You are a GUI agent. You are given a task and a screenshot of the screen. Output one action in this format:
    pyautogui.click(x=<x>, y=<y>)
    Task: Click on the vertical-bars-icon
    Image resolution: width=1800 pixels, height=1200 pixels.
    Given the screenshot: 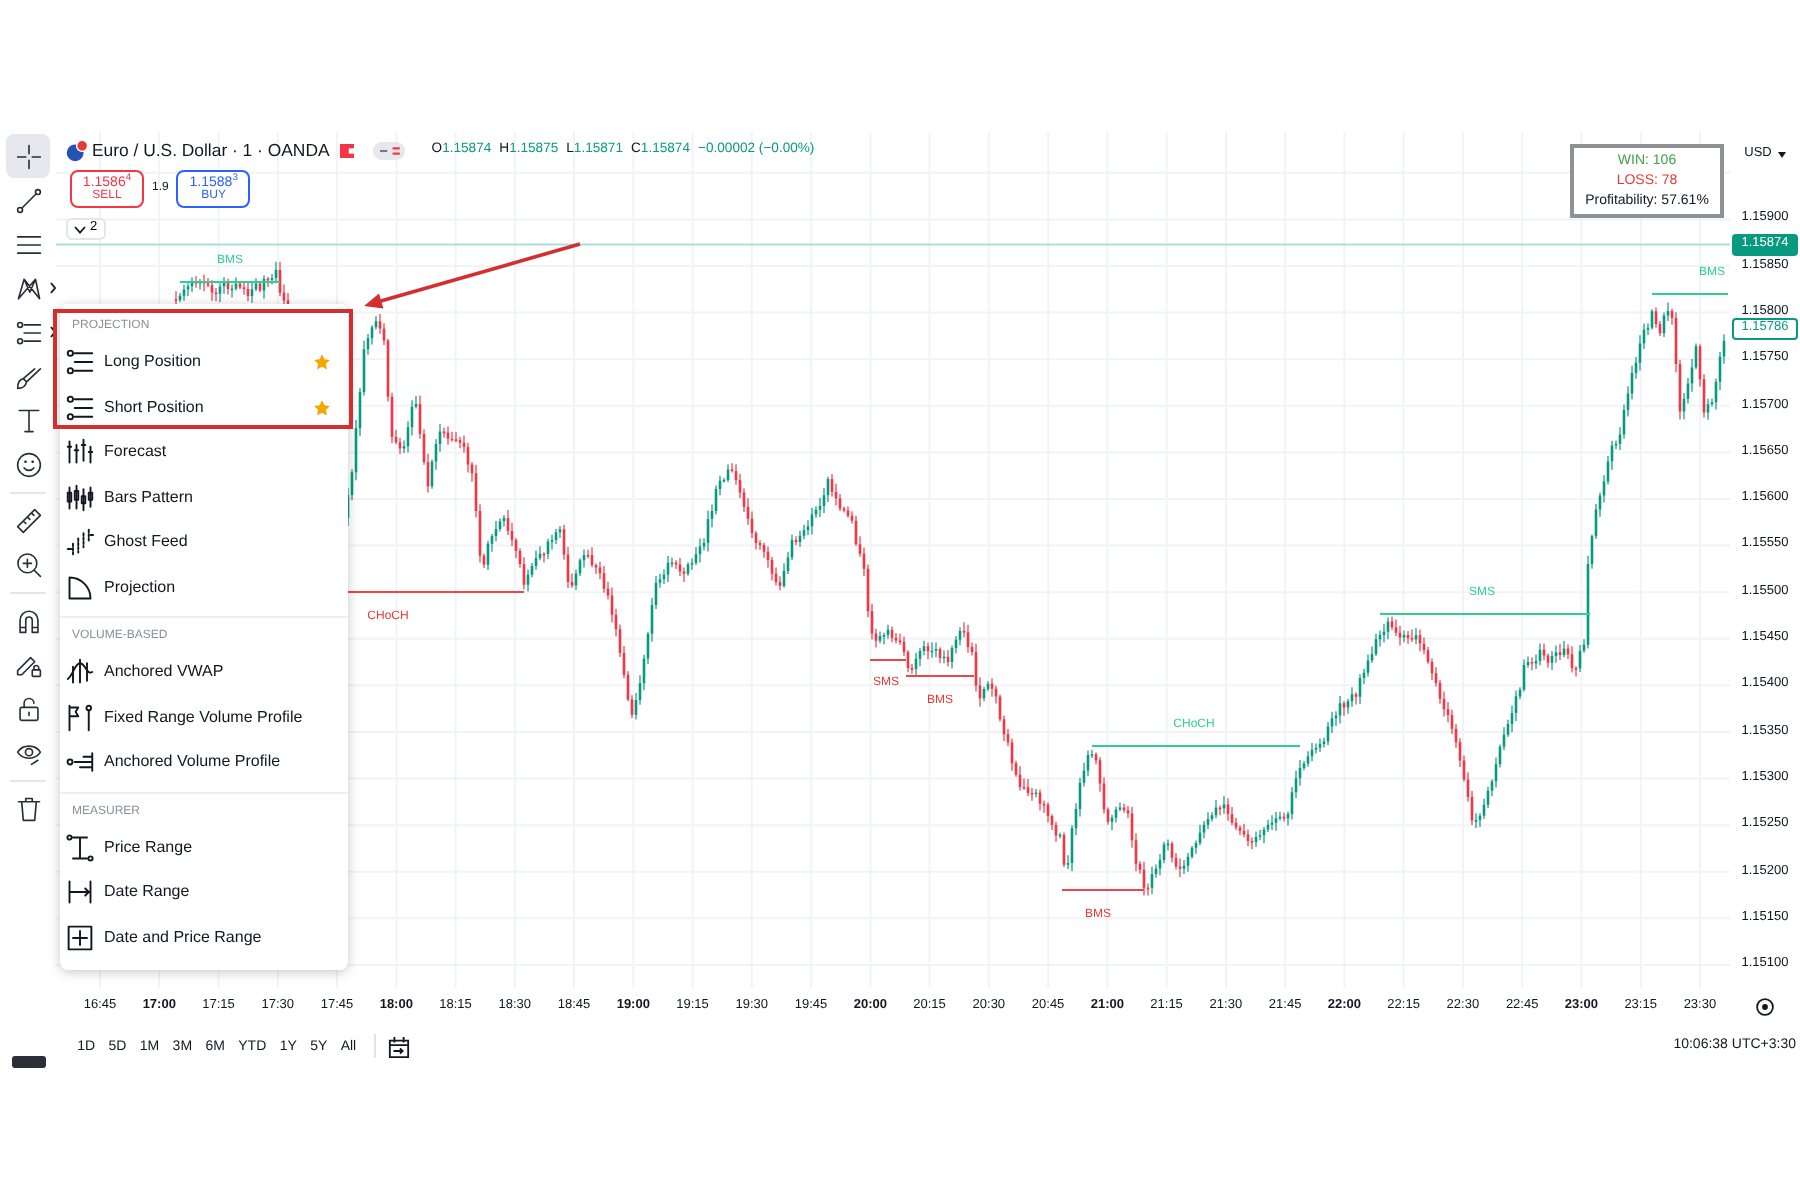 What is the action you would take?
    pyautogui.click(x=80, y=452)
    